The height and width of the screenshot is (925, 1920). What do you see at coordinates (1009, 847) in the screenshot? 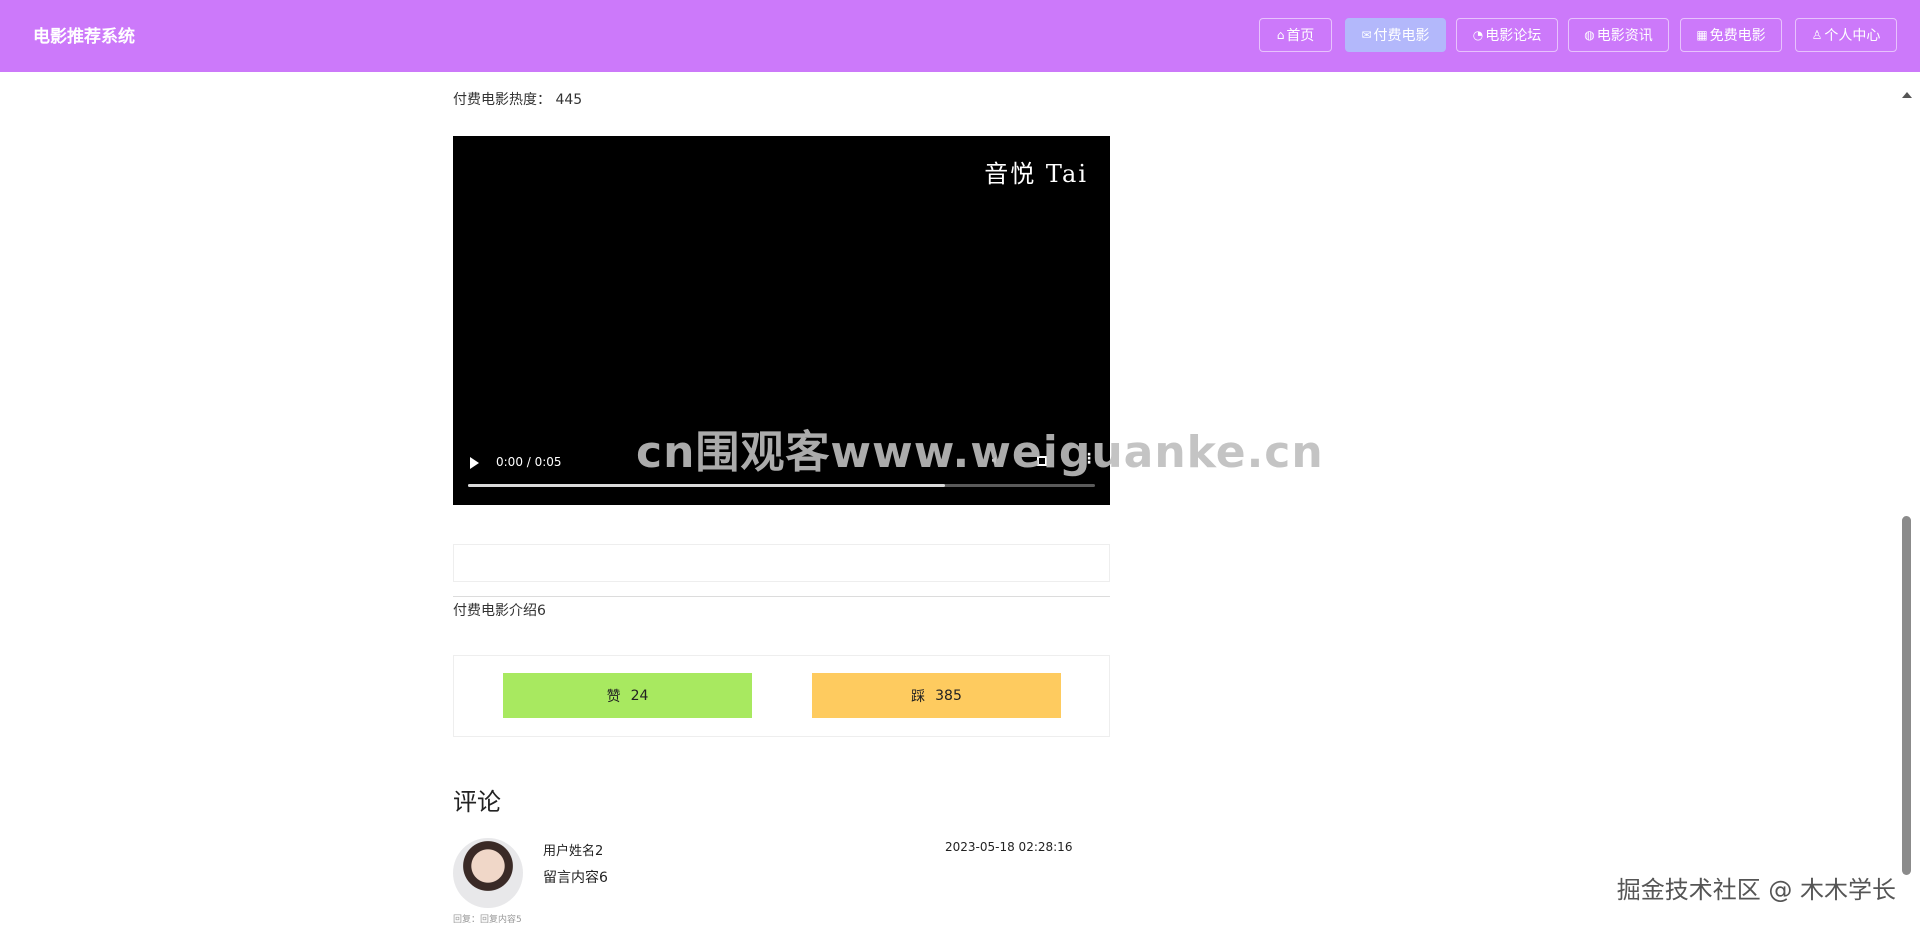
I see `comment-timestamp: 2023-05-18 02:28:16` at bounding box center [1009, 847].